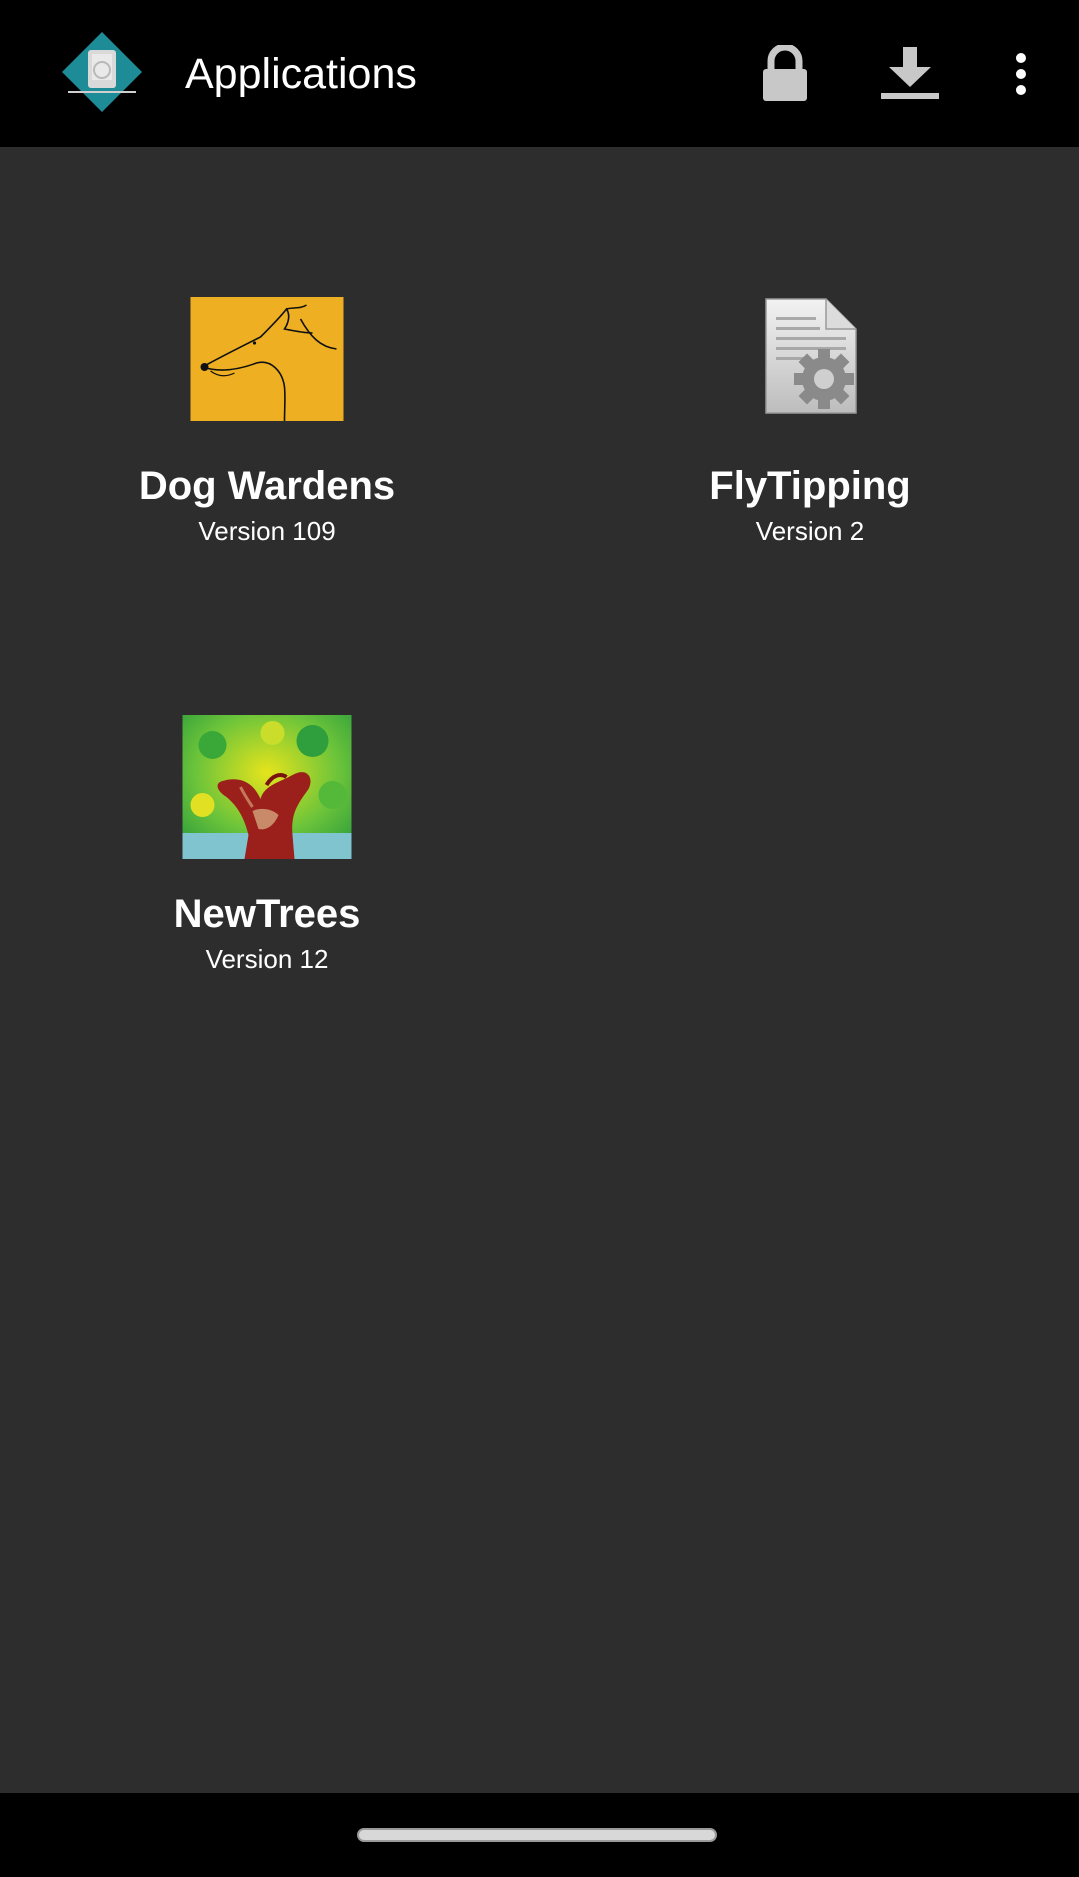 This screenshot has width=1079, height=1877. I want to click on system-nav-bar, so click(539, 1835).